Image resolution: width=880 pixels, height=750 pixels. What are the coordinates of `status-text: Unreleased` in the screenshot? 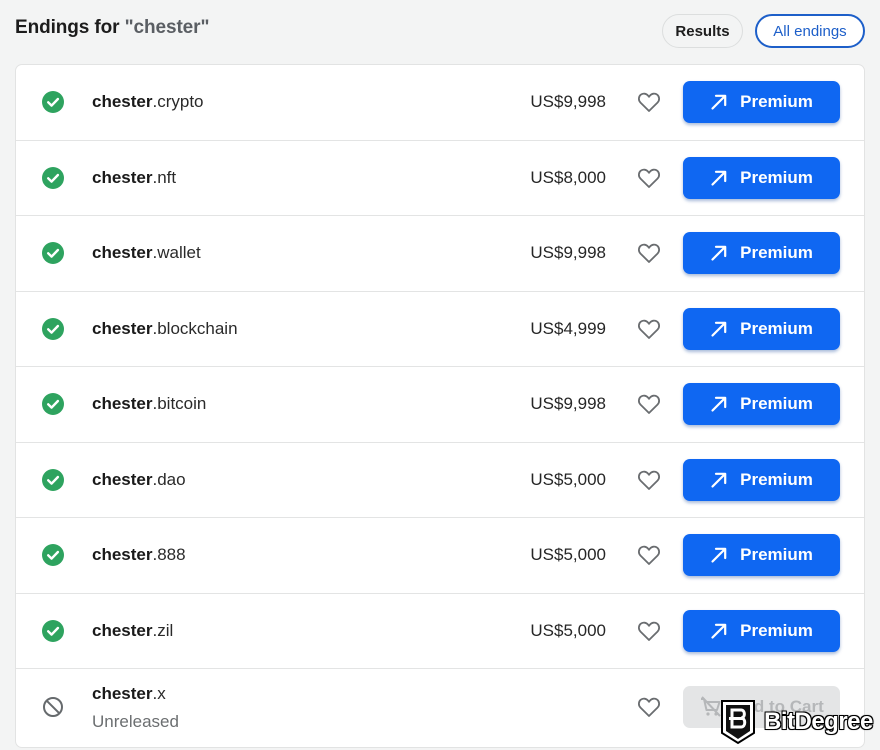 It's located at (135, 721).